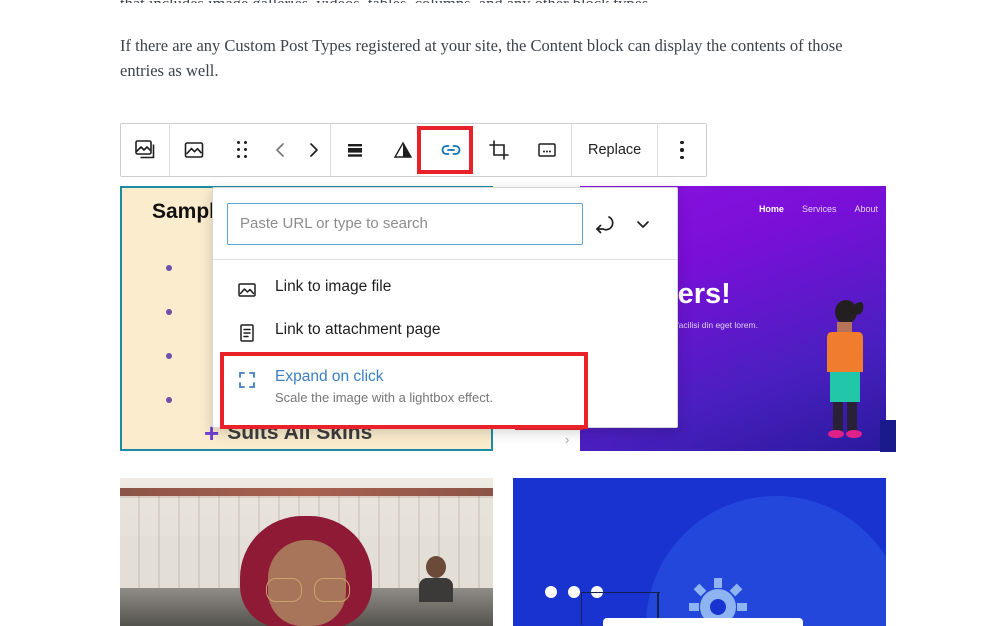 The height and width of the screenshot is (626, 1000). What do you see at coordinates (888, 436) in the screenshot?
I see `navy-chip` at bounding box center [888, 436].